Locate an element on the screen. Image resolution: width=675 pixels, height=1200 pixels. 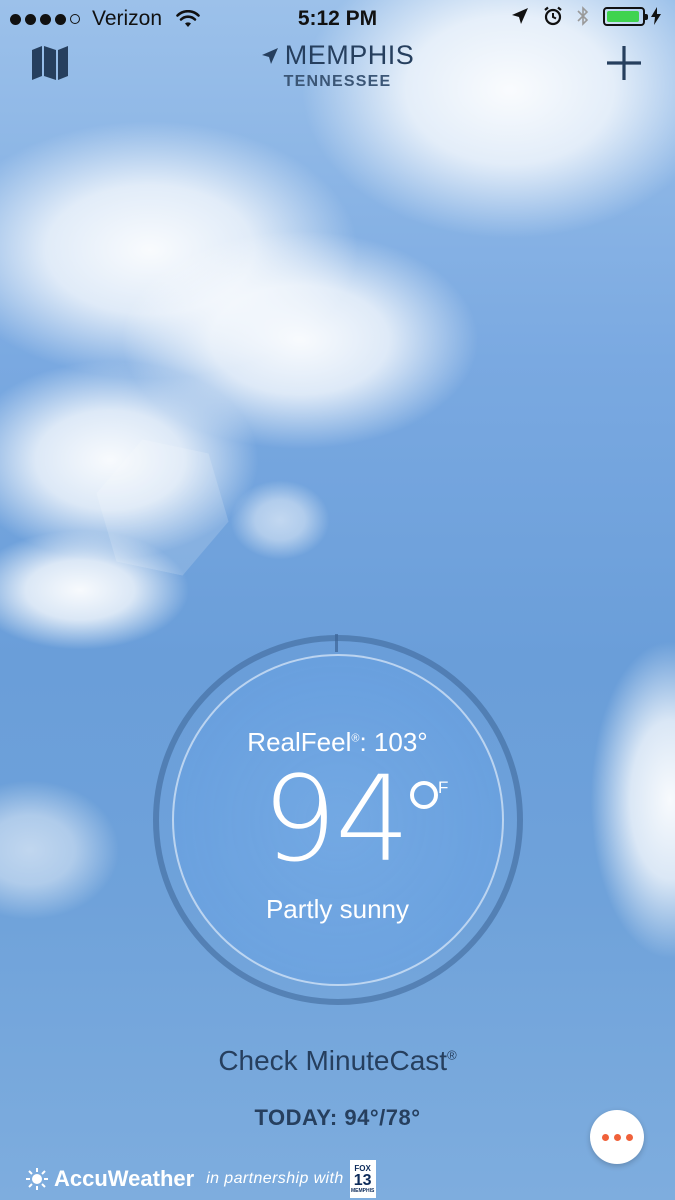
bluetooth-icon is located at coordinates (583, 16).